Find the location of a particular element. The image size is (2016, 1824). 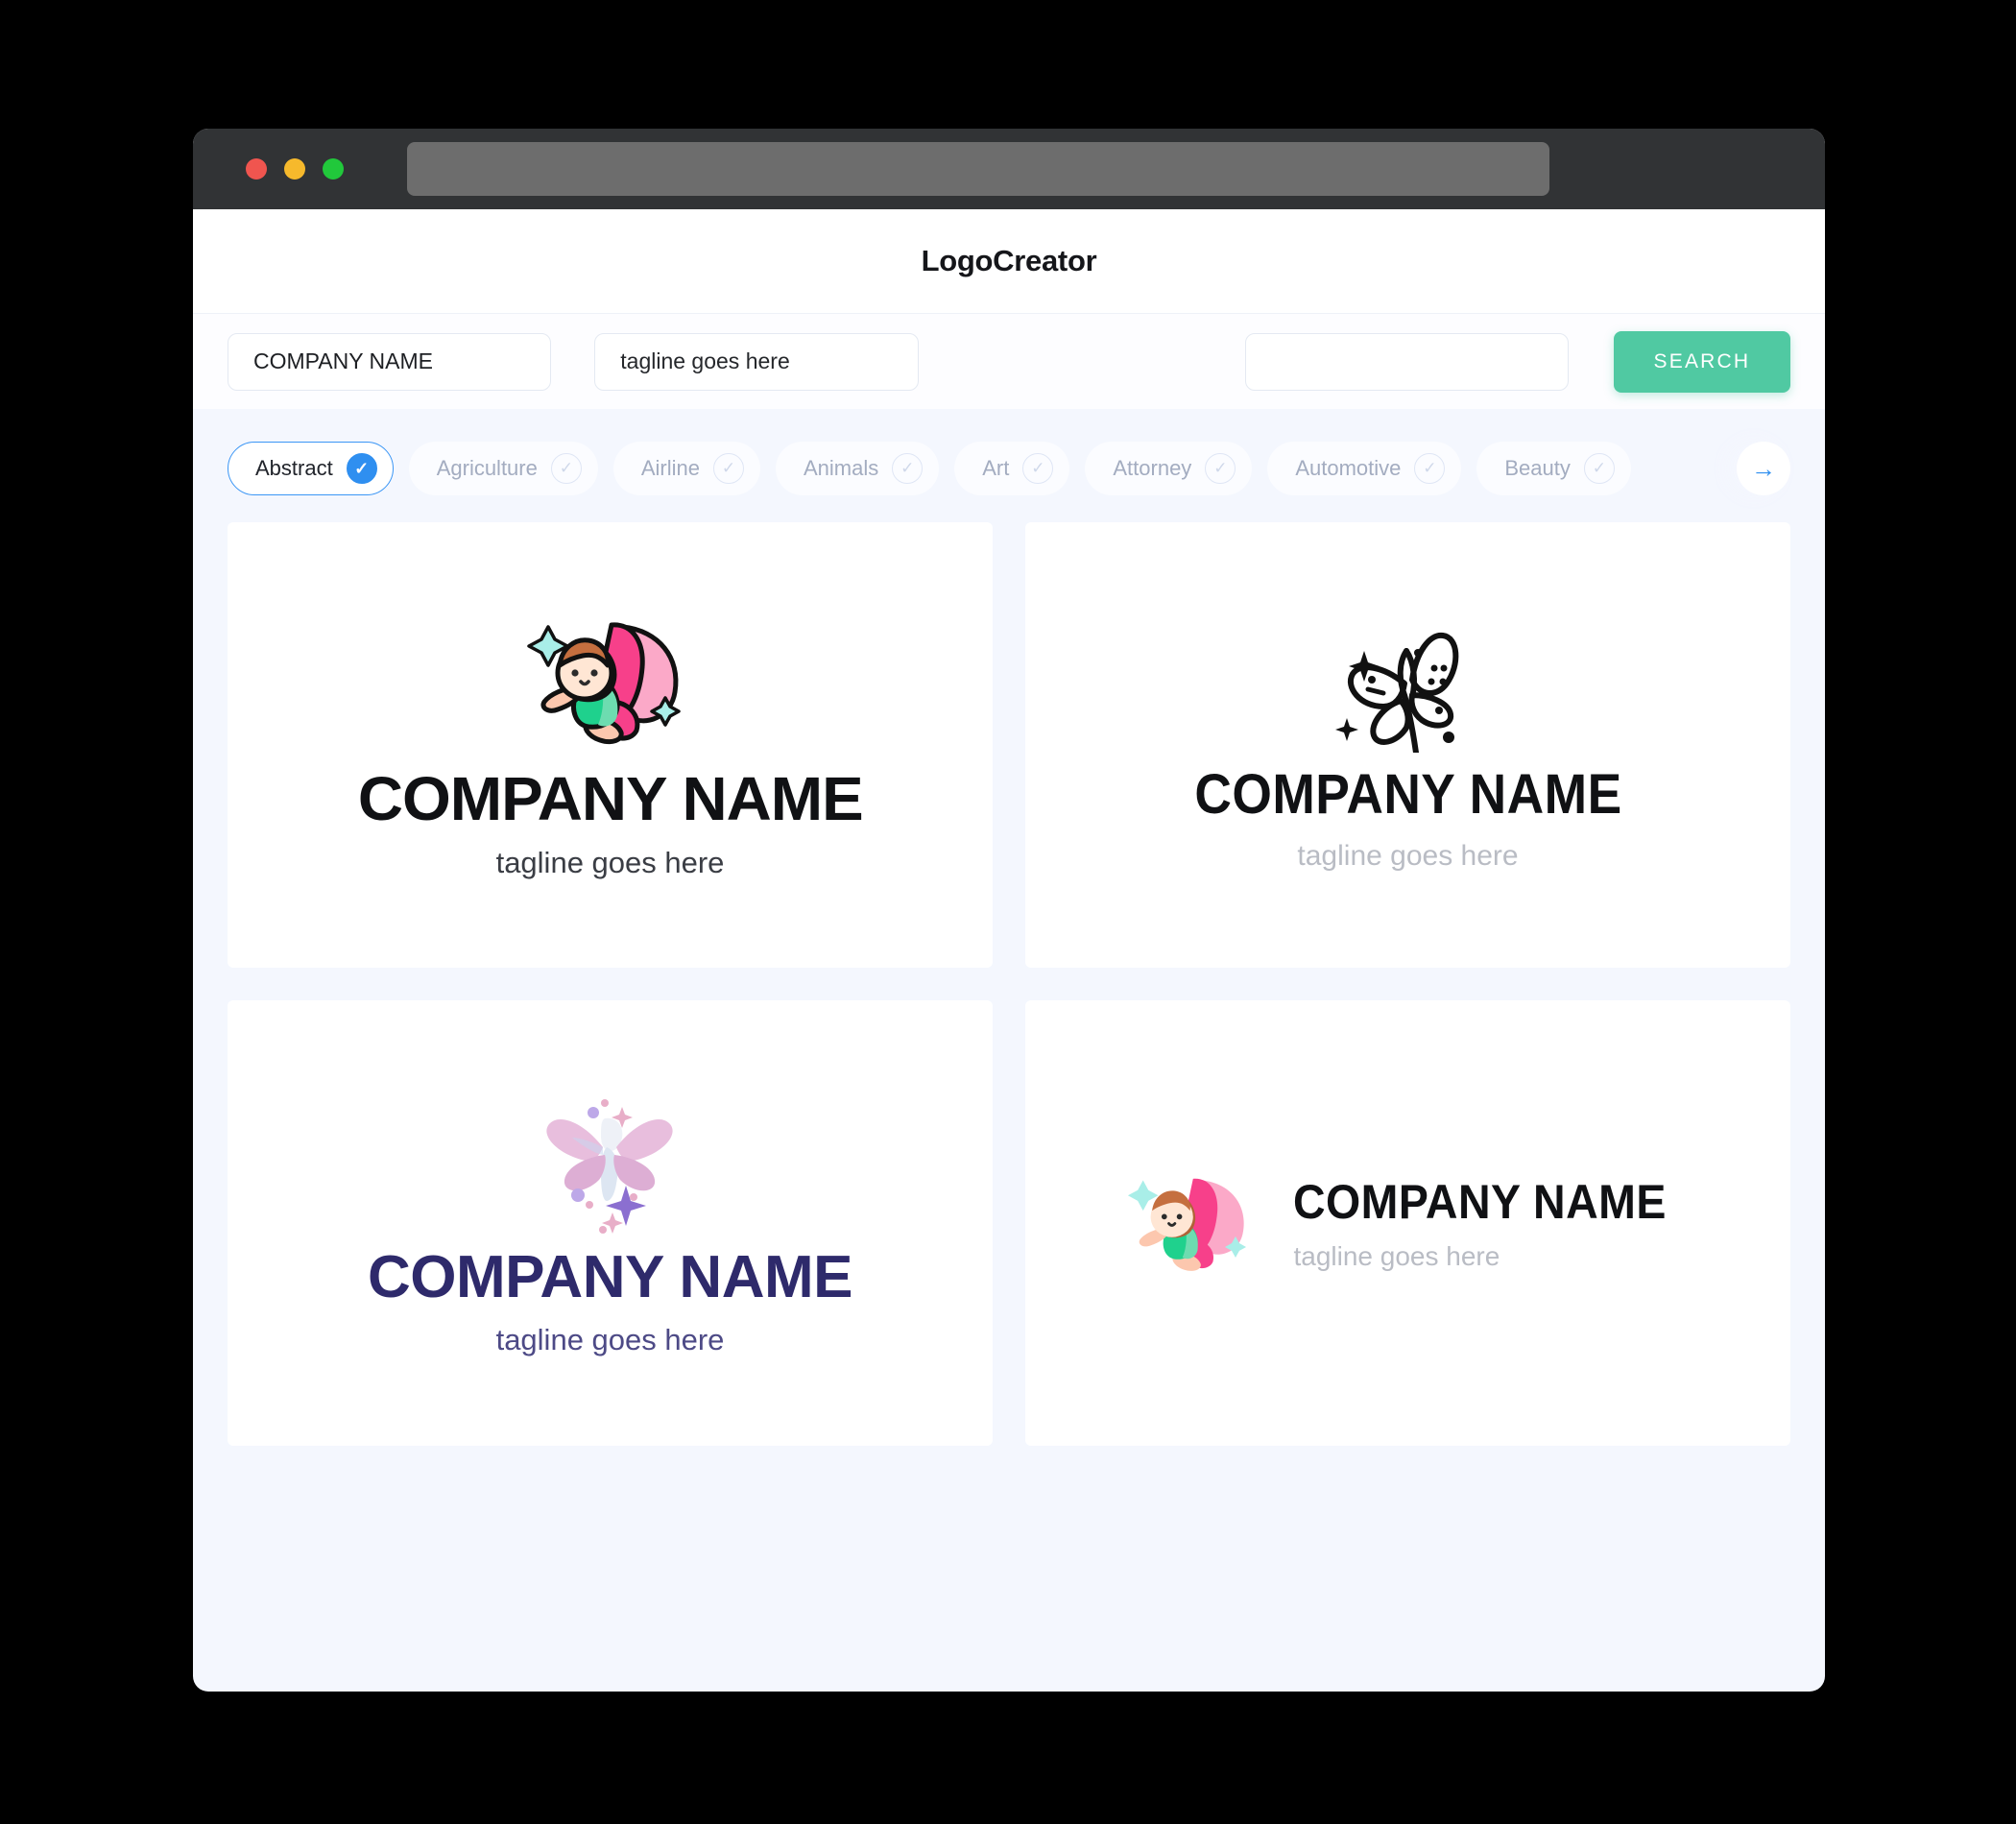

app-header: LogoCreator is located at coordinates (1009, 261).